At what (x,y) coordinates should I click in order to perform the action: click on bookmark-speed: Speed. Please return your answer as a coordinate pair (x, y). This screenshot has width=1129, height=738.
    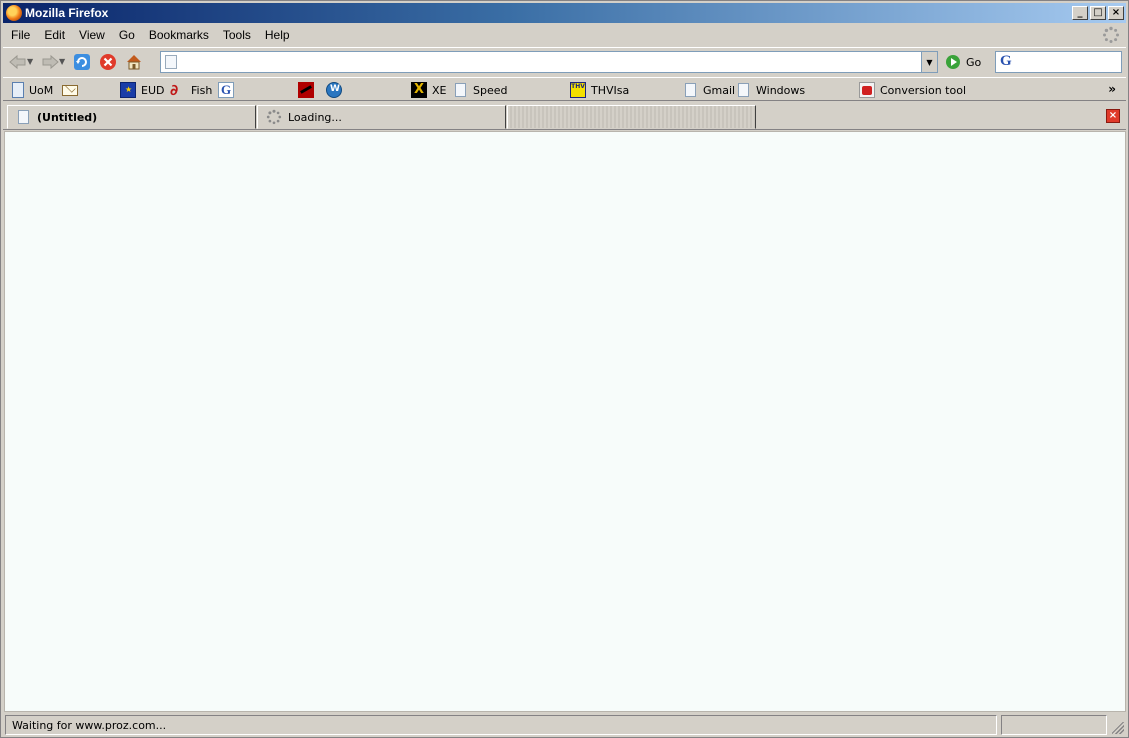
    Looking at the image, I should click on (480, 90).